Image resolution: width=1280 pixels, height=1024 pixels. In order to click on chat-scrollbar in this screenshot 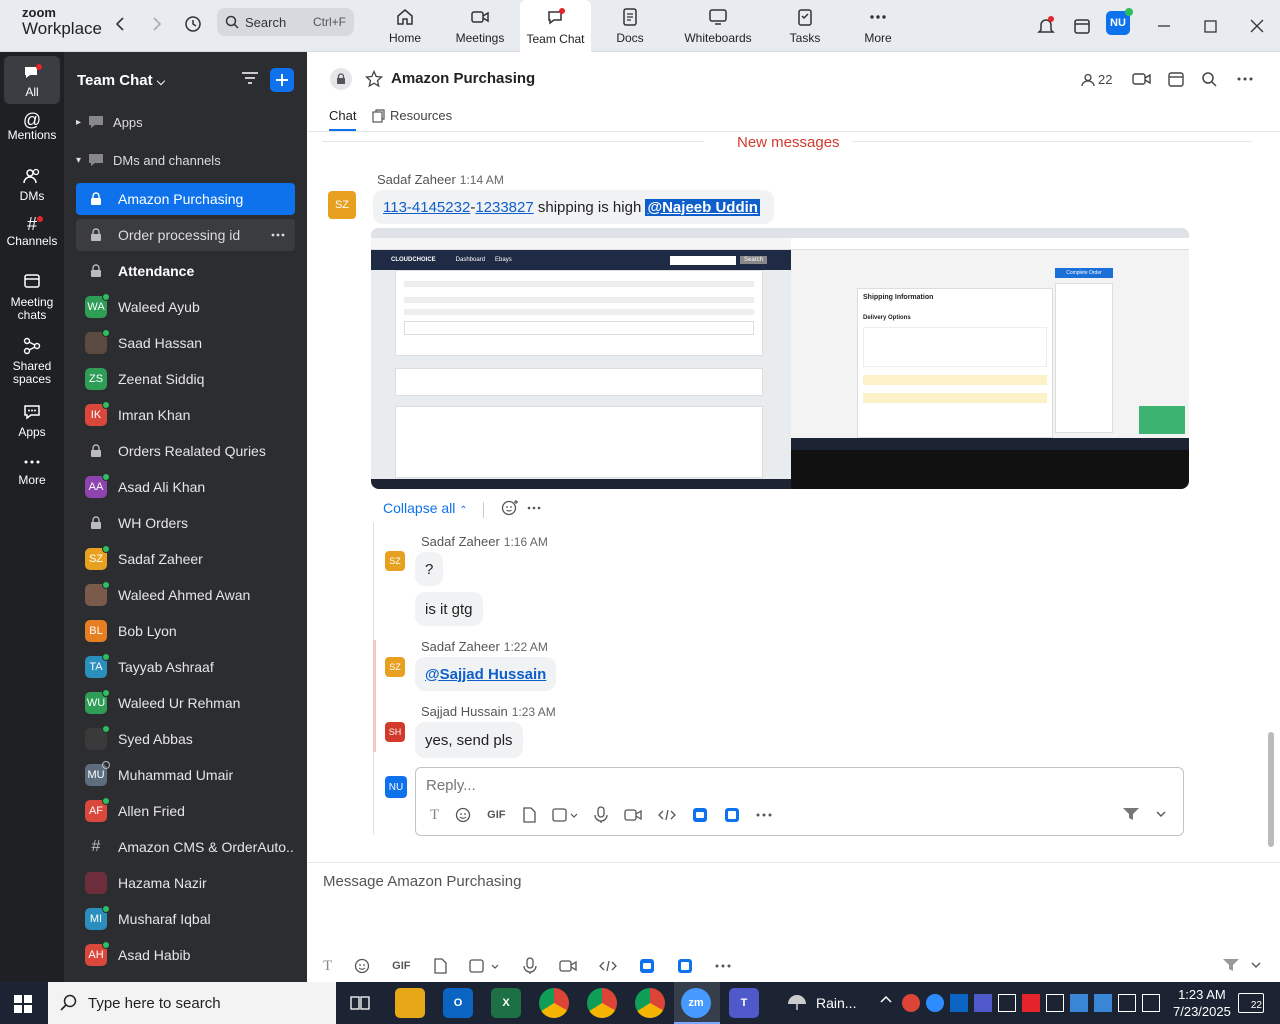, I will do `click(1271, 789)`.